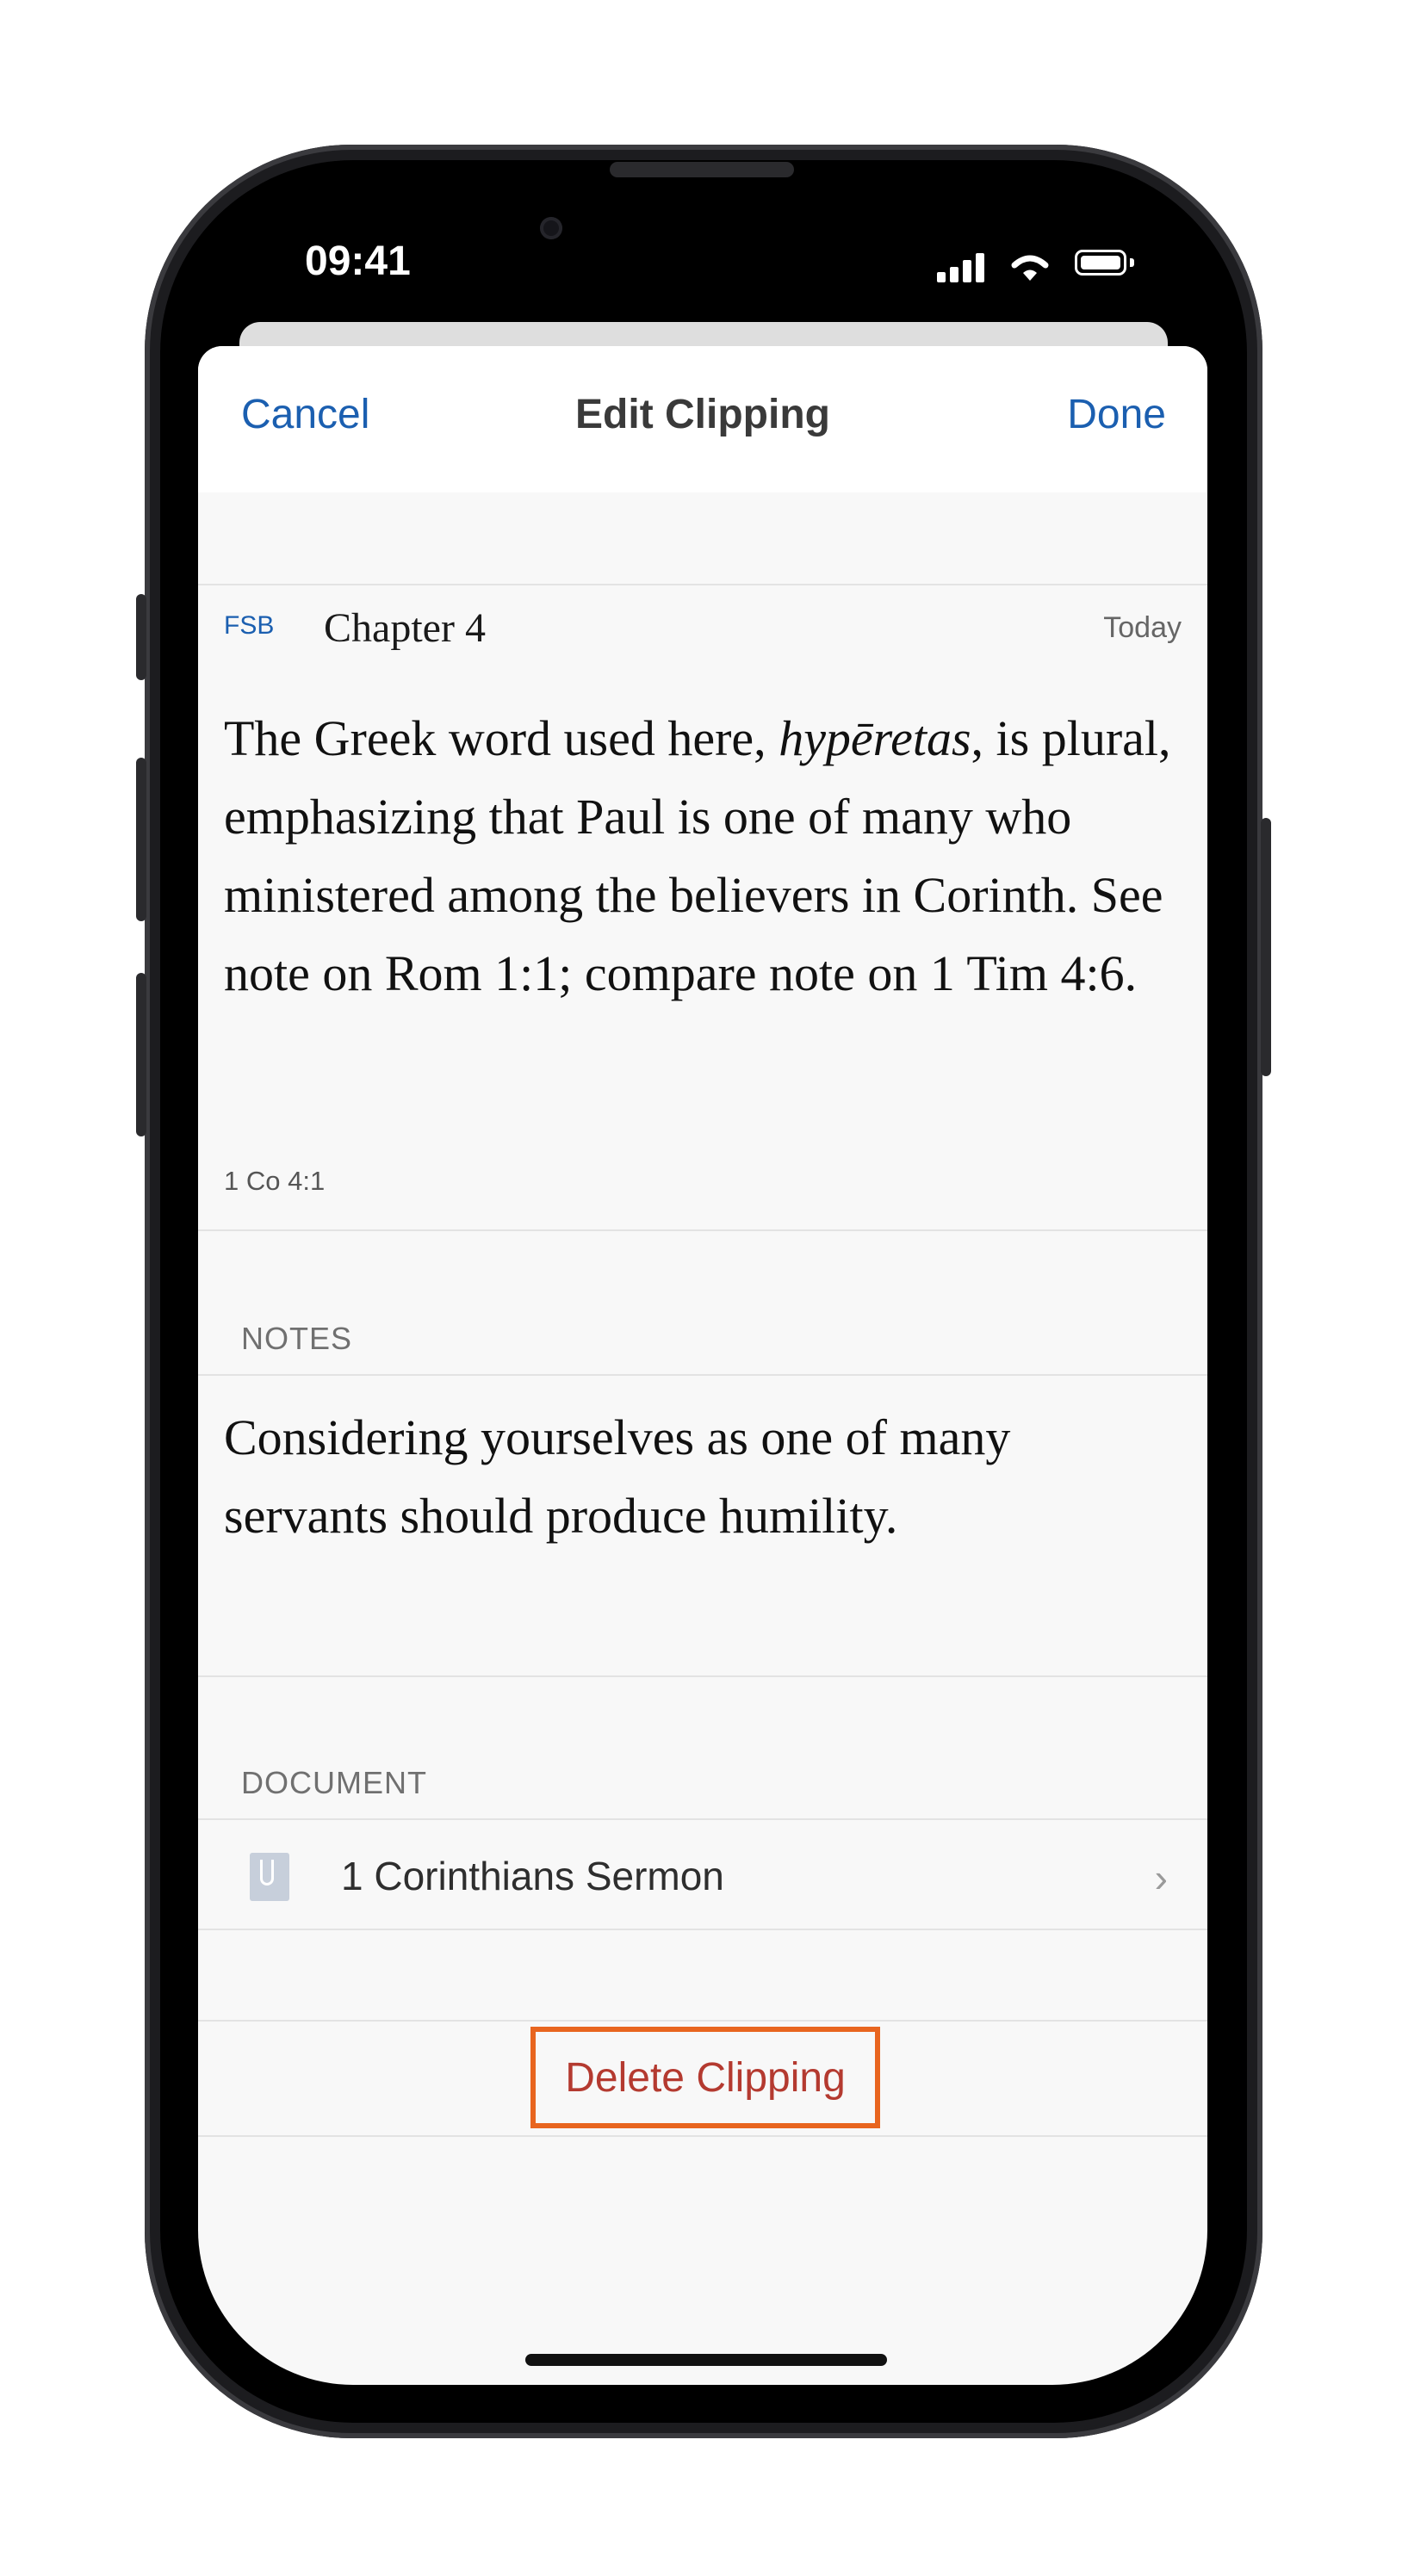  What do you see at coordinates (275, 1181) in the screenshot?
I see `clipping-reference: 1 Co 4:1` at bounding box center [275, 1181].